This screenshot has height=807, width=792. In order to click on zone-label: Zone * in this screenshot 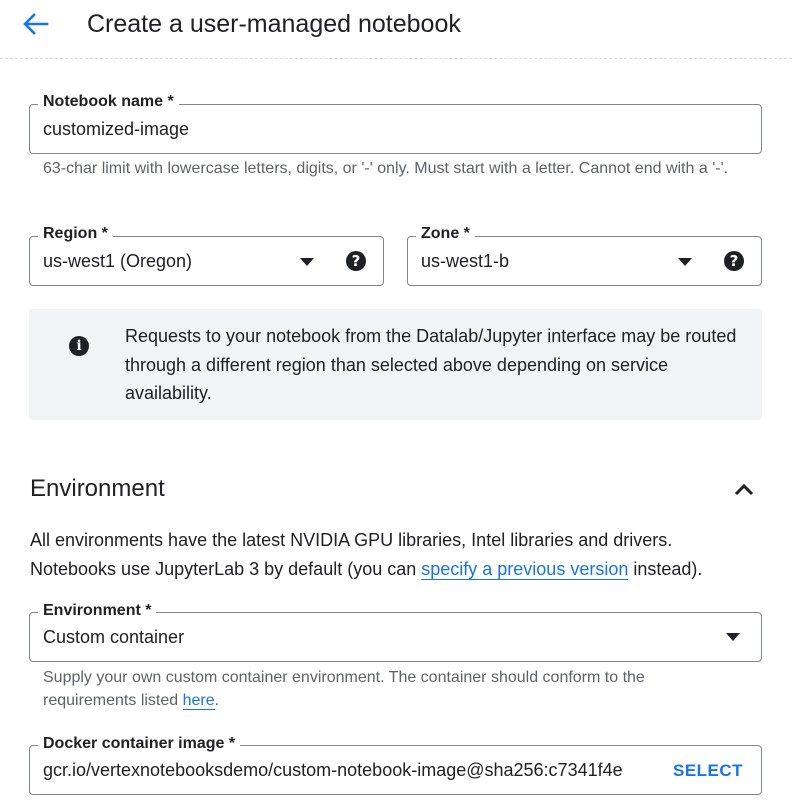, I will do `click(445, 234)`.